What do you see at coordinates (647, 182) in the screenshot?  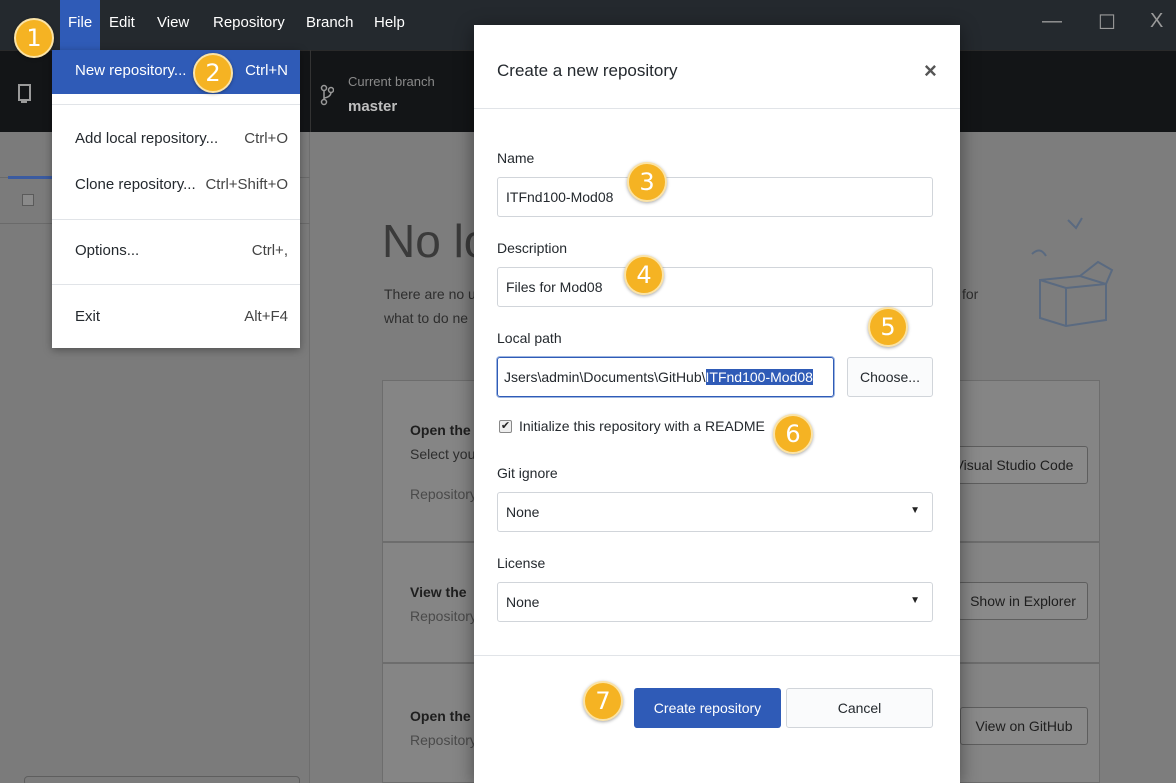 I see `callout-3: 3` at bounding box center [647, 182].